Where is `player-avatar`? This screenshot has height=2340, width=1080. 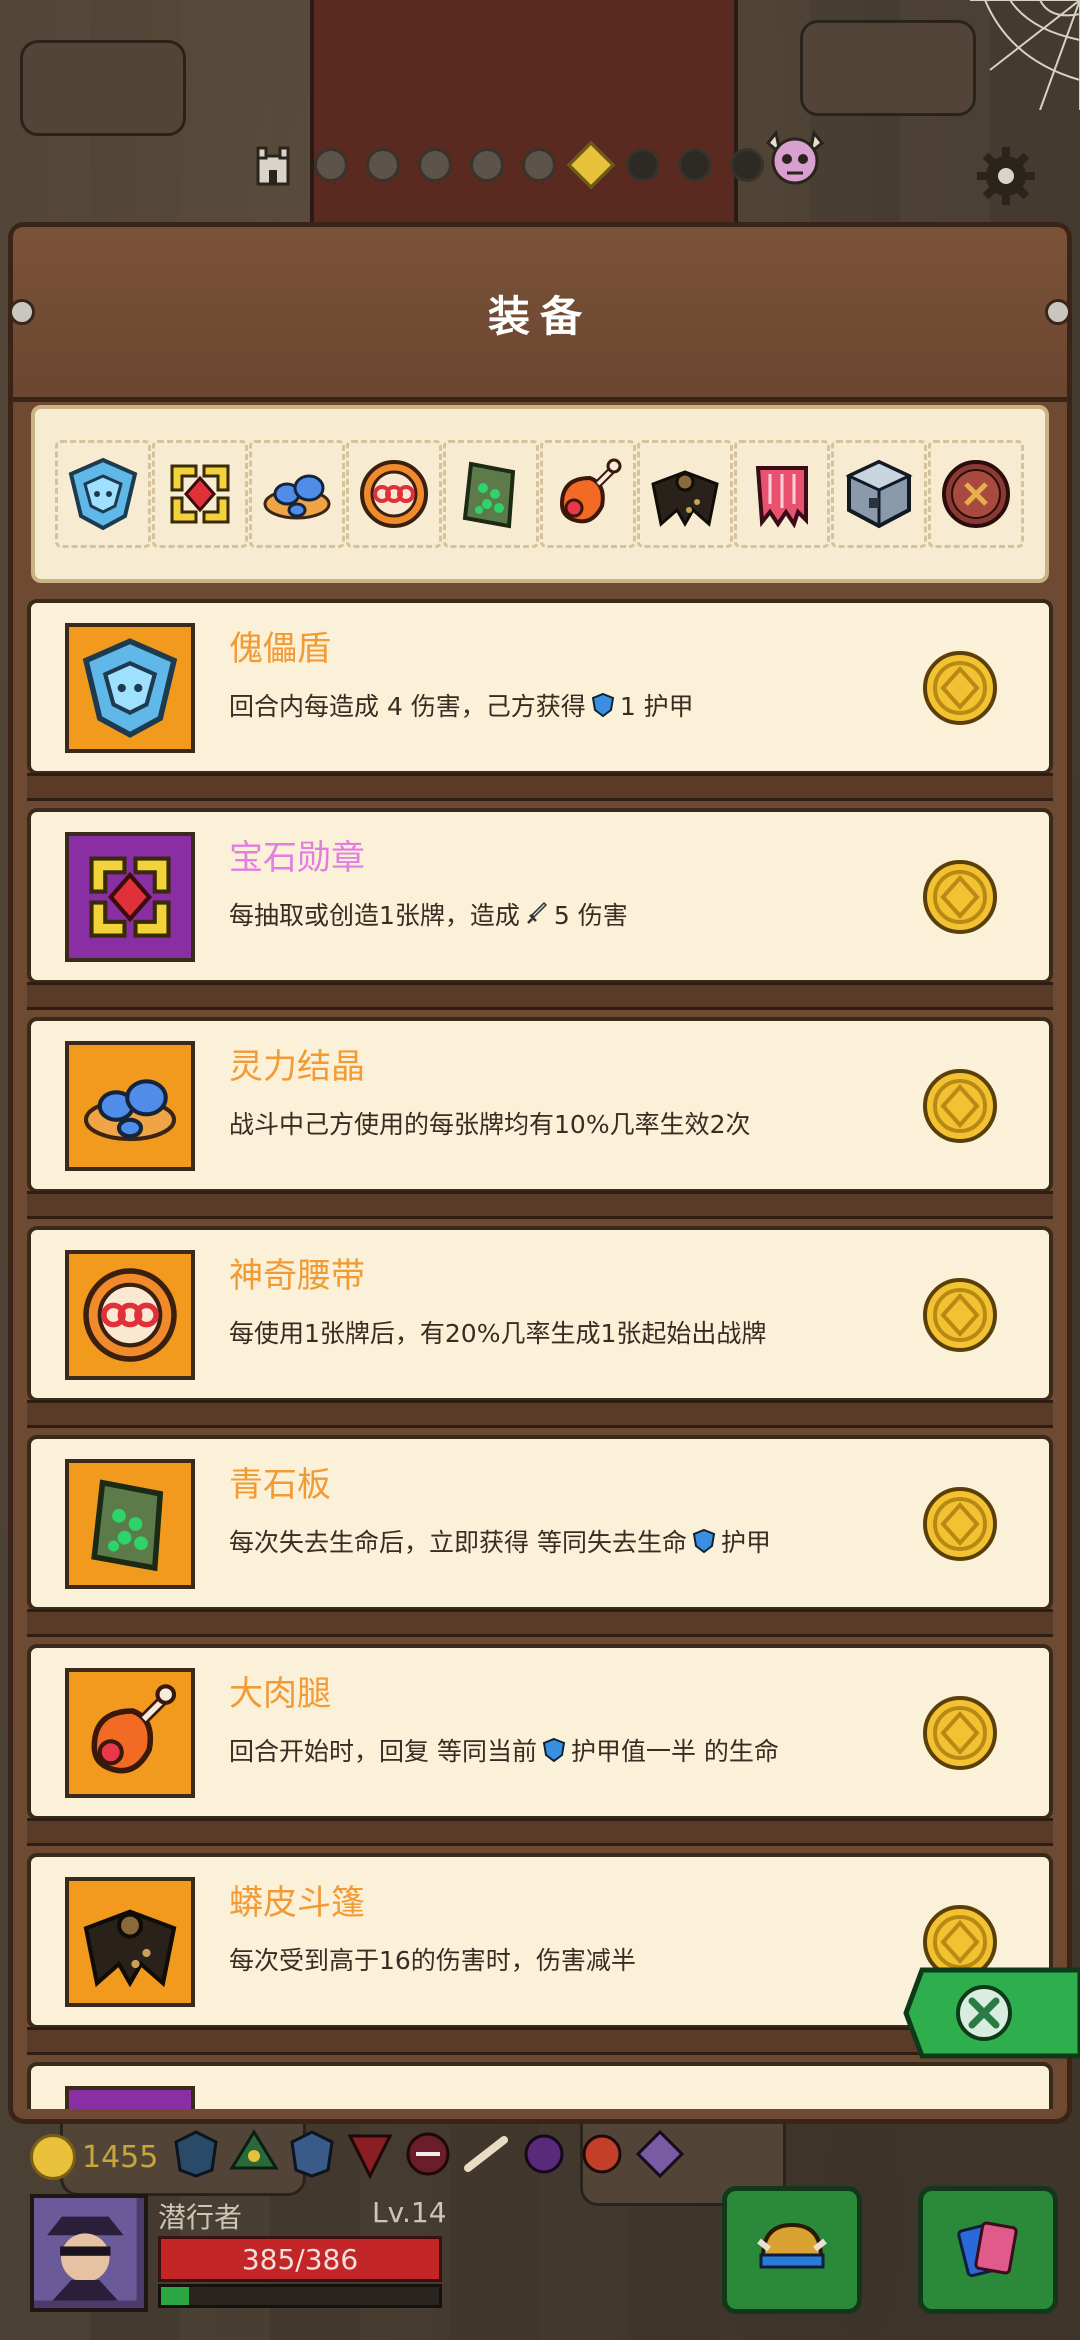 player-avatar is located at coordinates (89, 2253).